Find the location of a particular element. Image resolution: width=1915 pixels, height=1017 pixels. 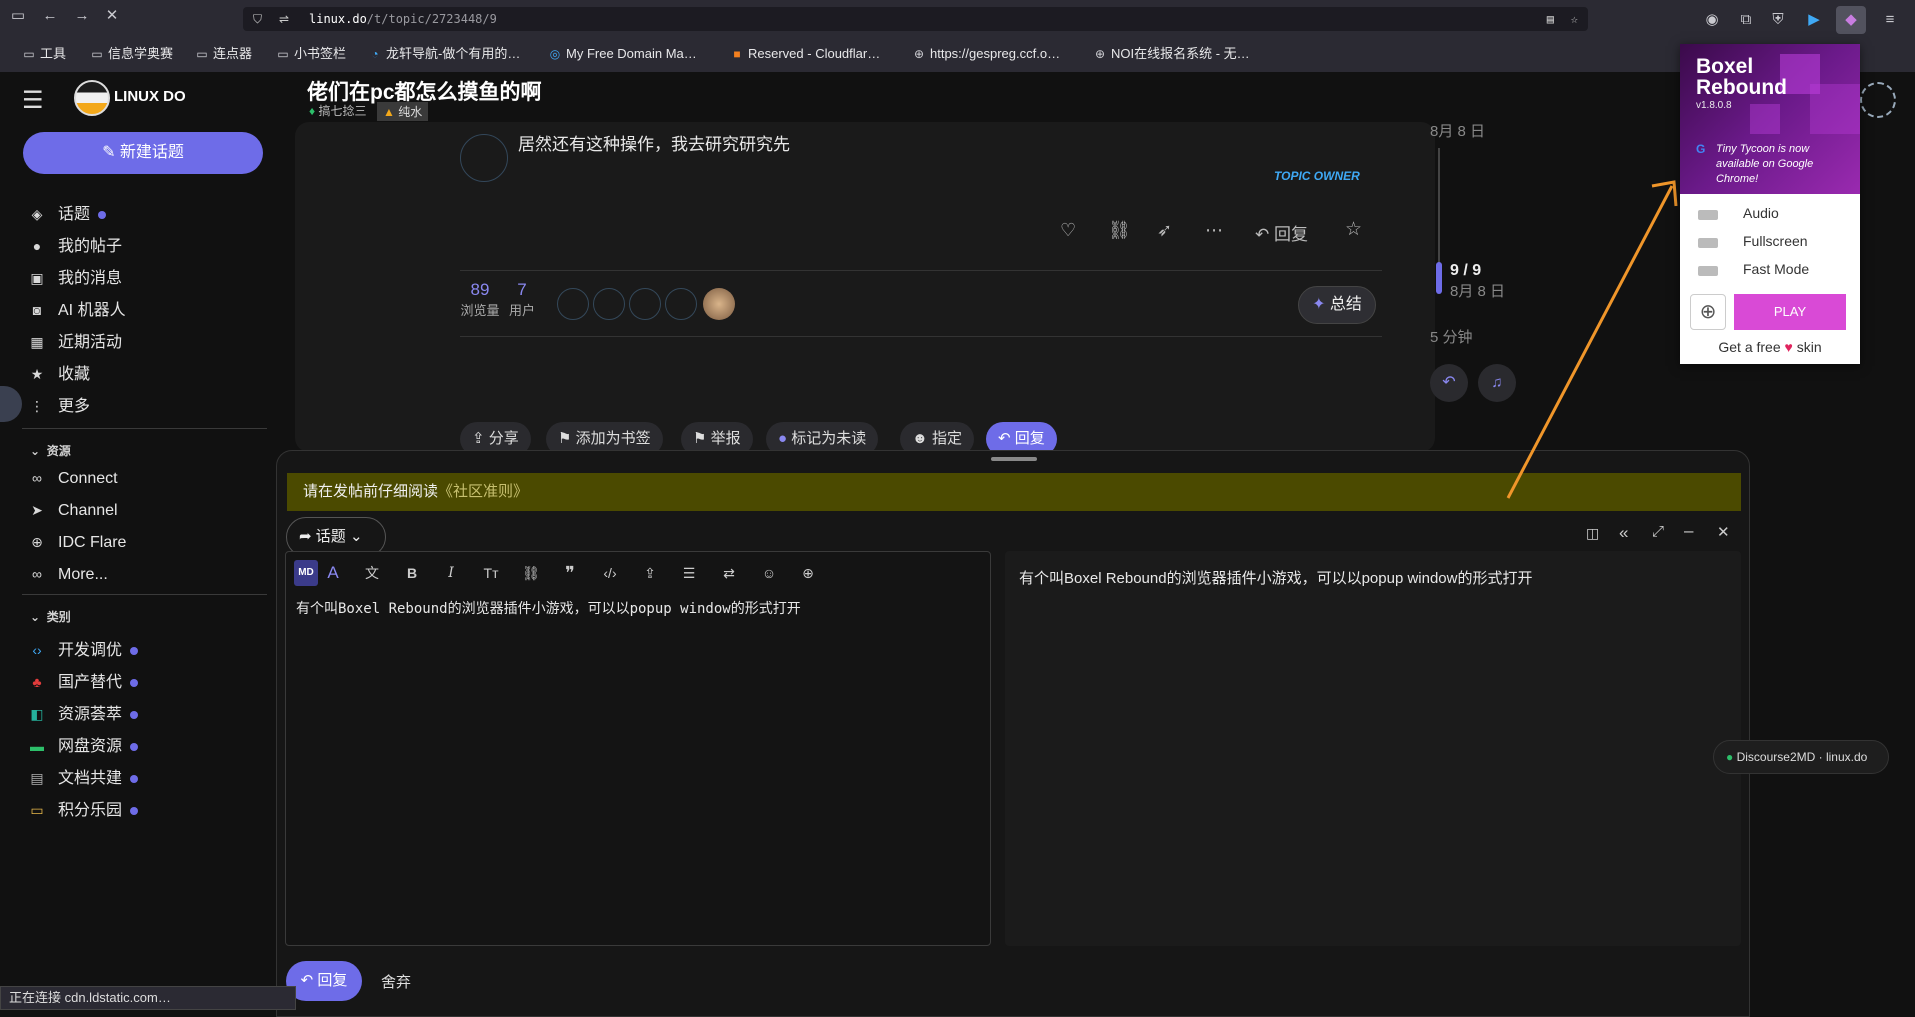

audio-toggle is located at coordinates (1708, 215).